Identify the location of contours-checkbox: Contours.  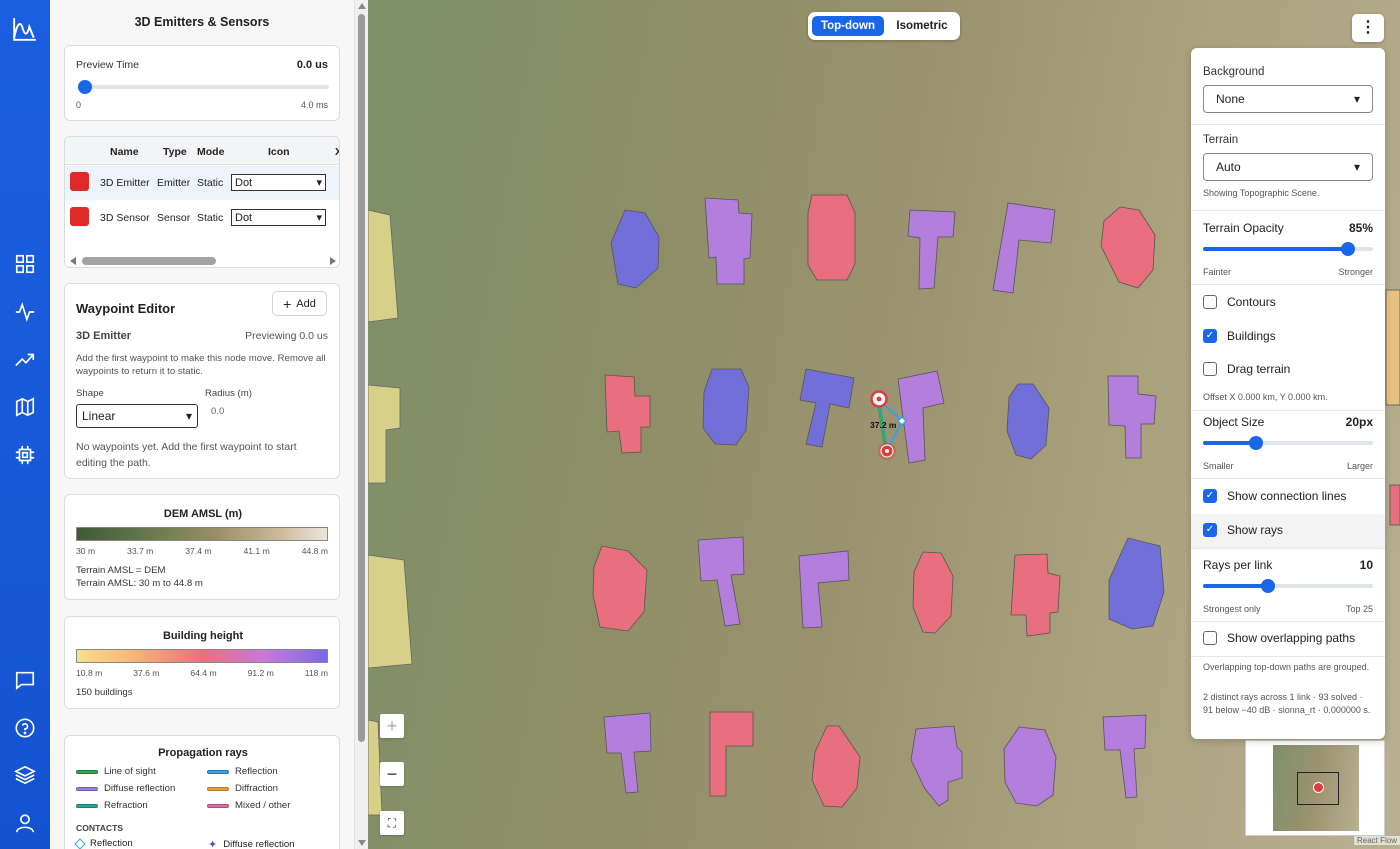
(1239, 302).